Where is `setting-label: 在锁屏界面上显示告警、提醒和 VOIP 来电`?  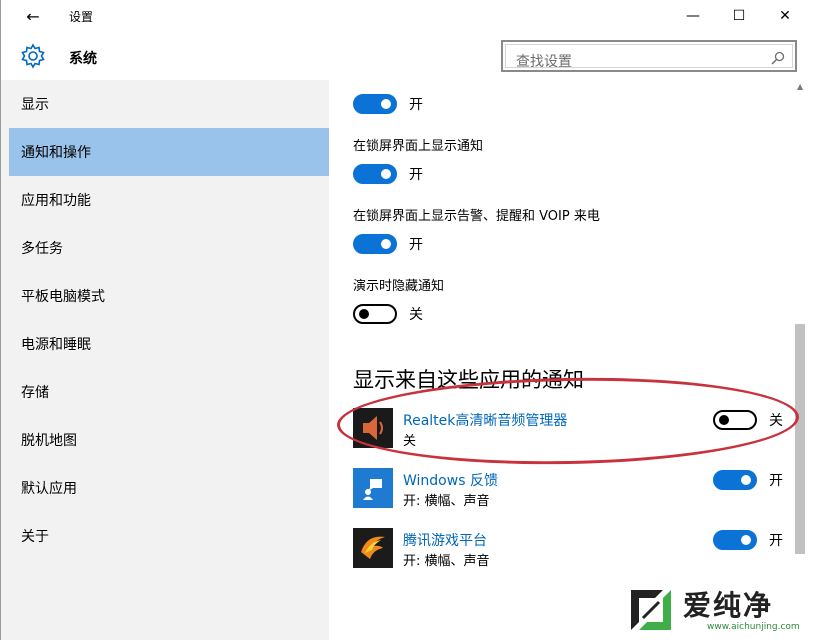 setting-label: 在锁屏界面上显示告警、提醒和 VOIP 来电 is located at coordinates (476, 216).